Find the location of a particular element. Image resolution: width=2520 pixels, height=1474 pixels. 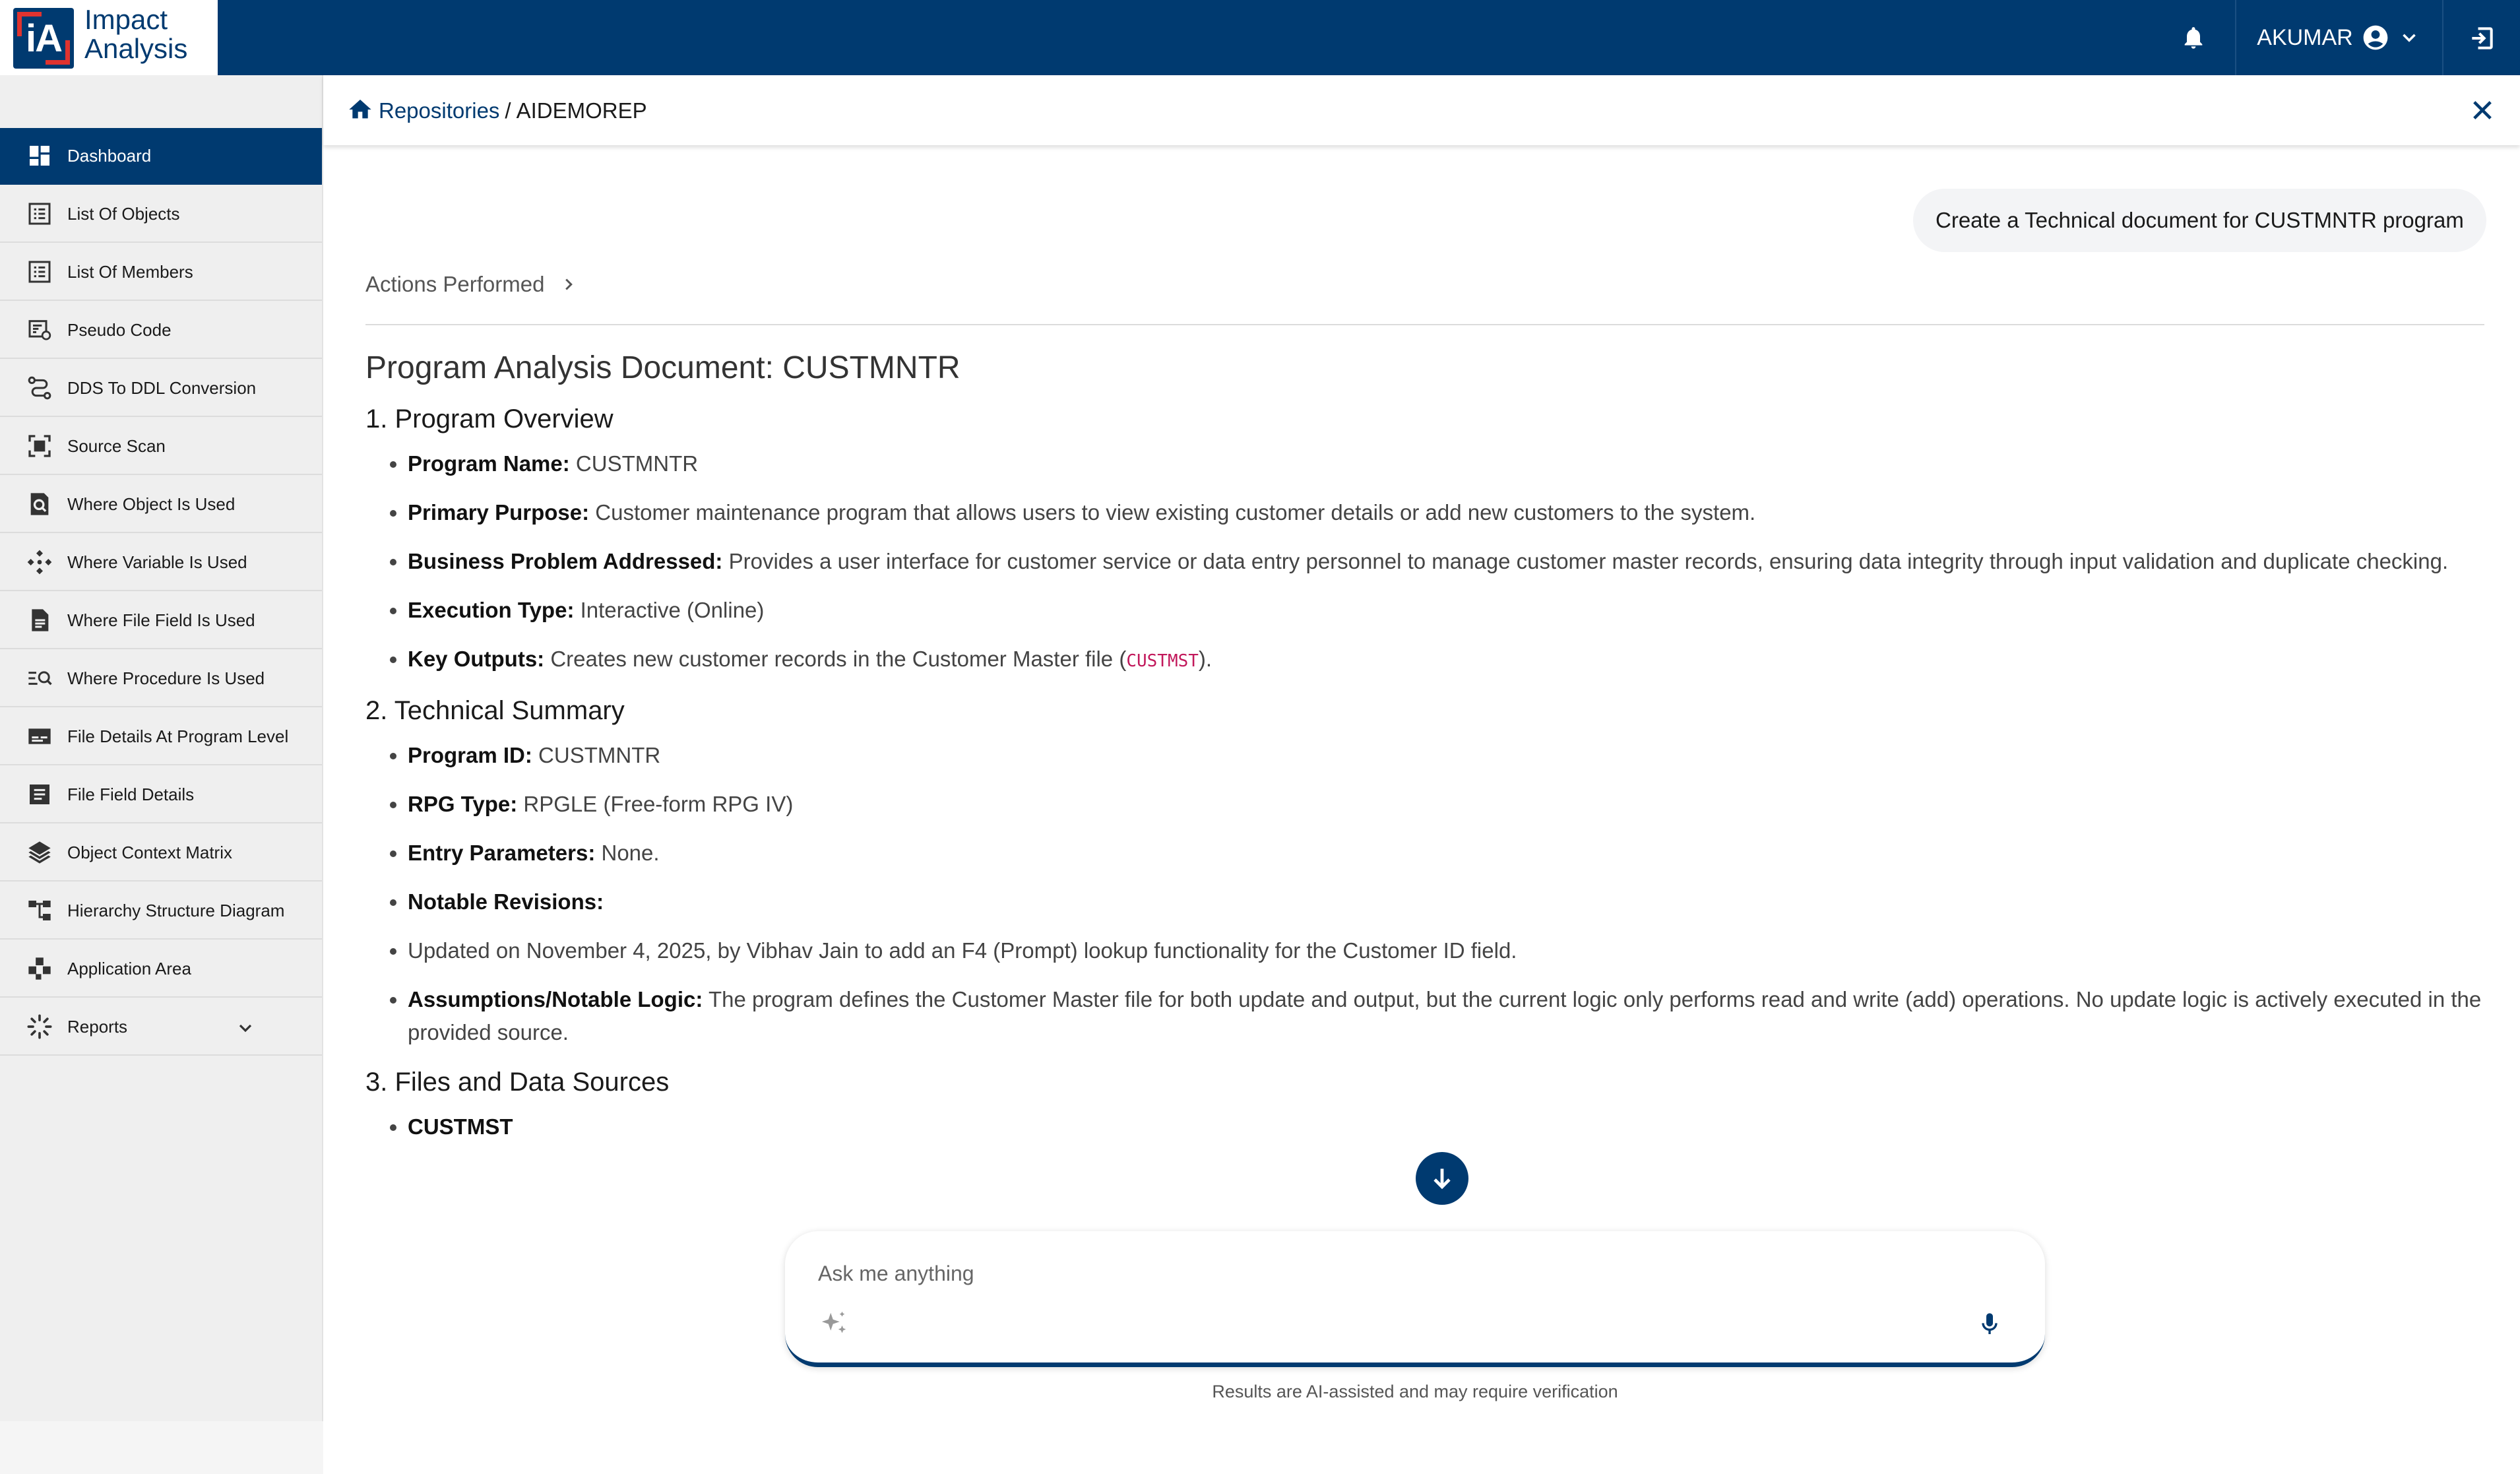

sidebar-item-label: Where File Field Is Used is located at coordinates (161, 620).